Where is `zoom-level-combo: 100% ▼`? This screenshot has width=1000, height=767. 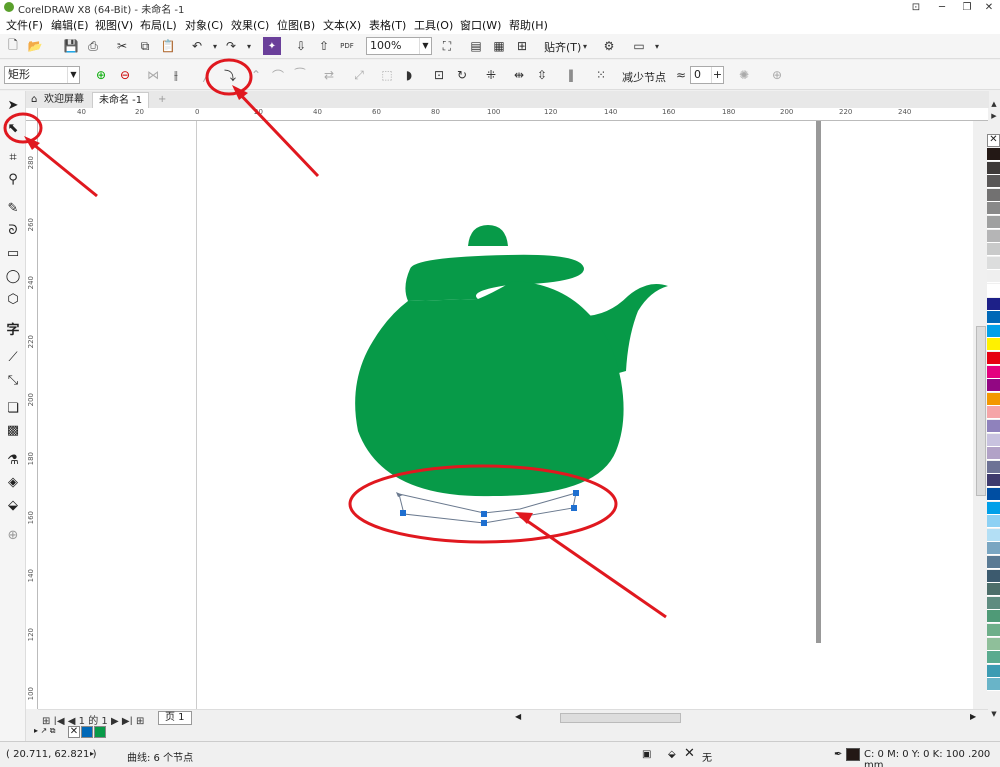 zoom-level-combo: 100% ▼ is located at coordinates (399, 46).